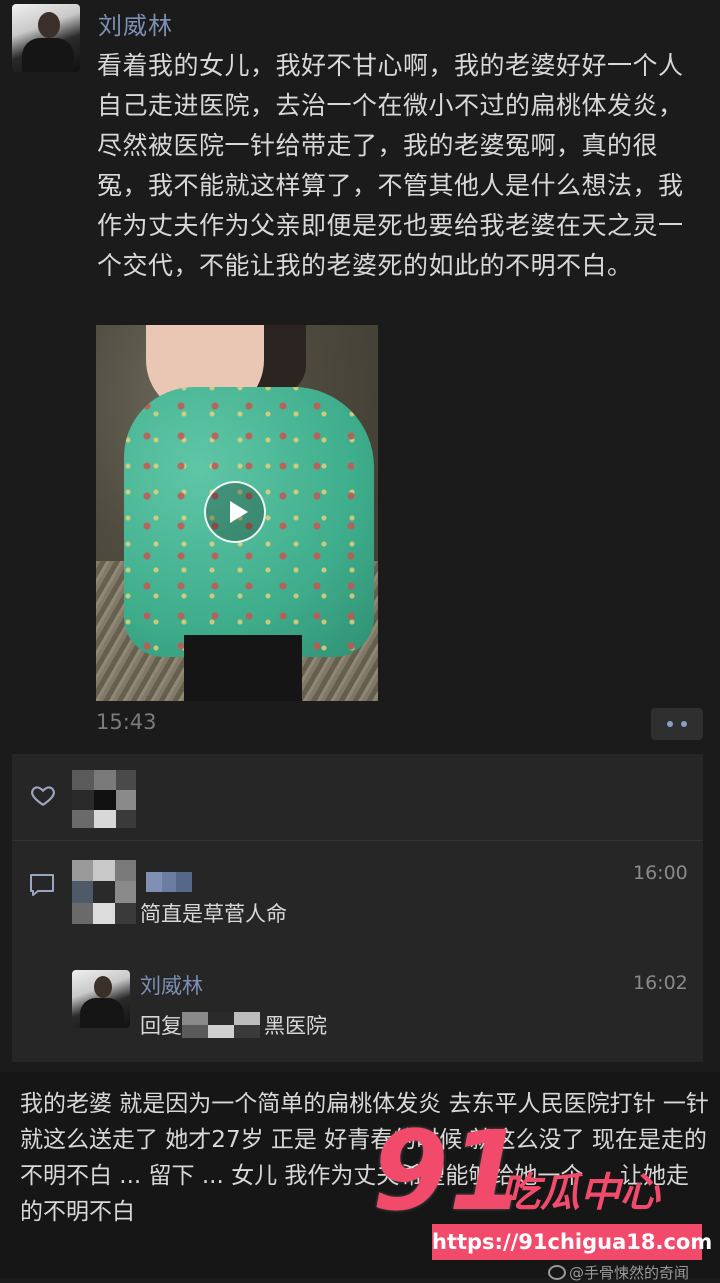  Describe the element at coordinates (660, 983) in the screenshot. I see `reply-time: 16:02` at that location.